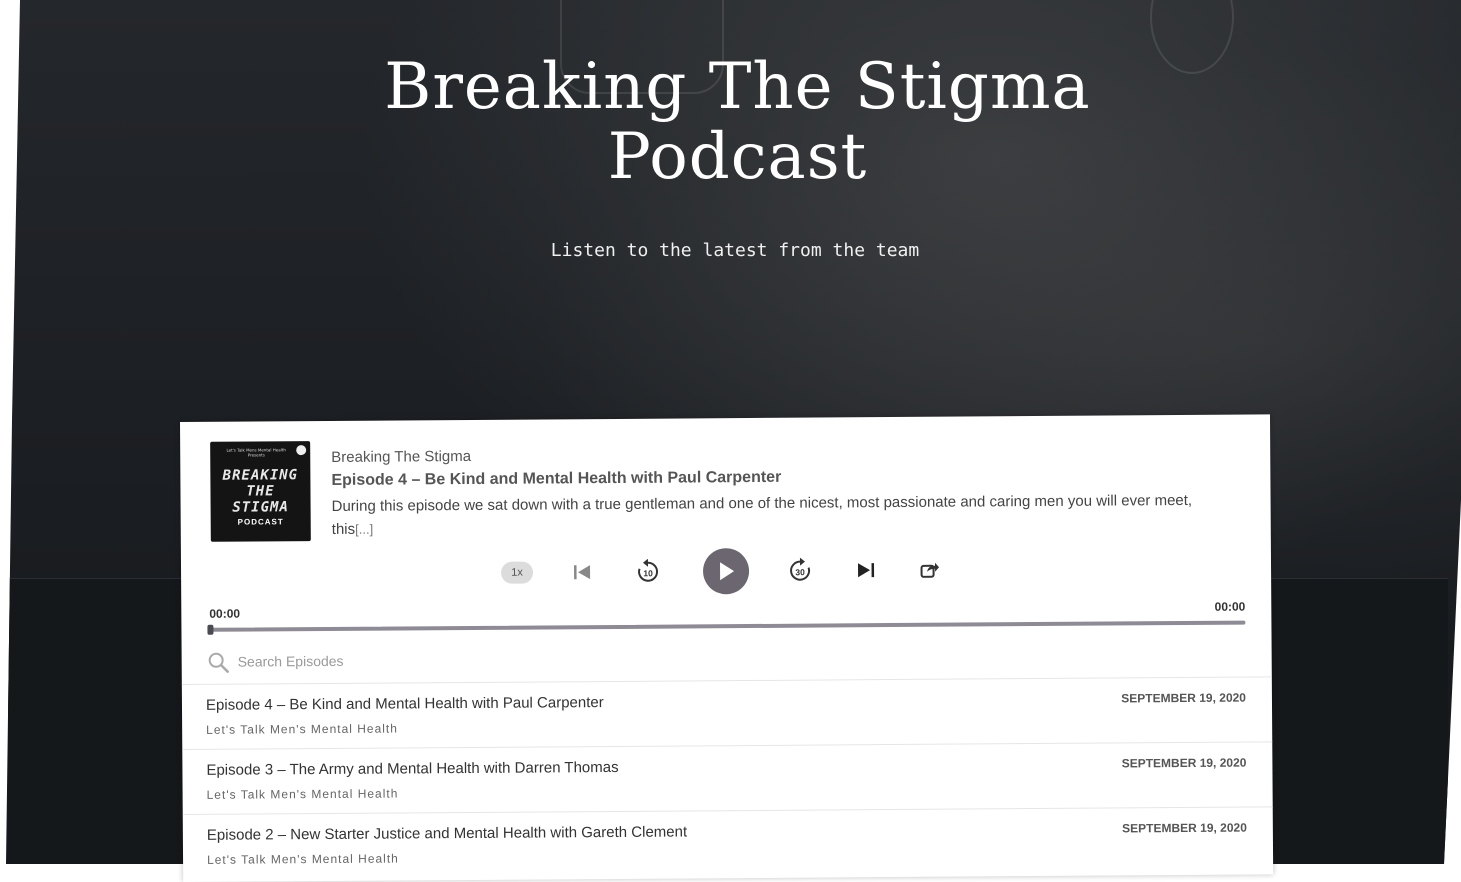 The image size is (1461, 882). I want to click on cover-logo-icon, so click(301, 450).